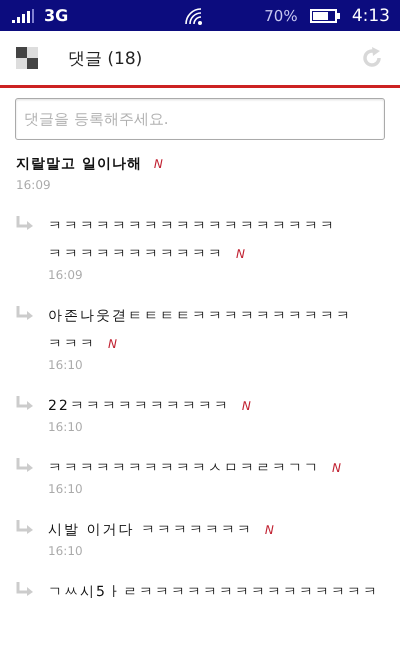  I want to click on comment-text: 22ㅋㅋㅋㅋㅋㅋㅋㅋㅋㅋ, so click(139, 406).